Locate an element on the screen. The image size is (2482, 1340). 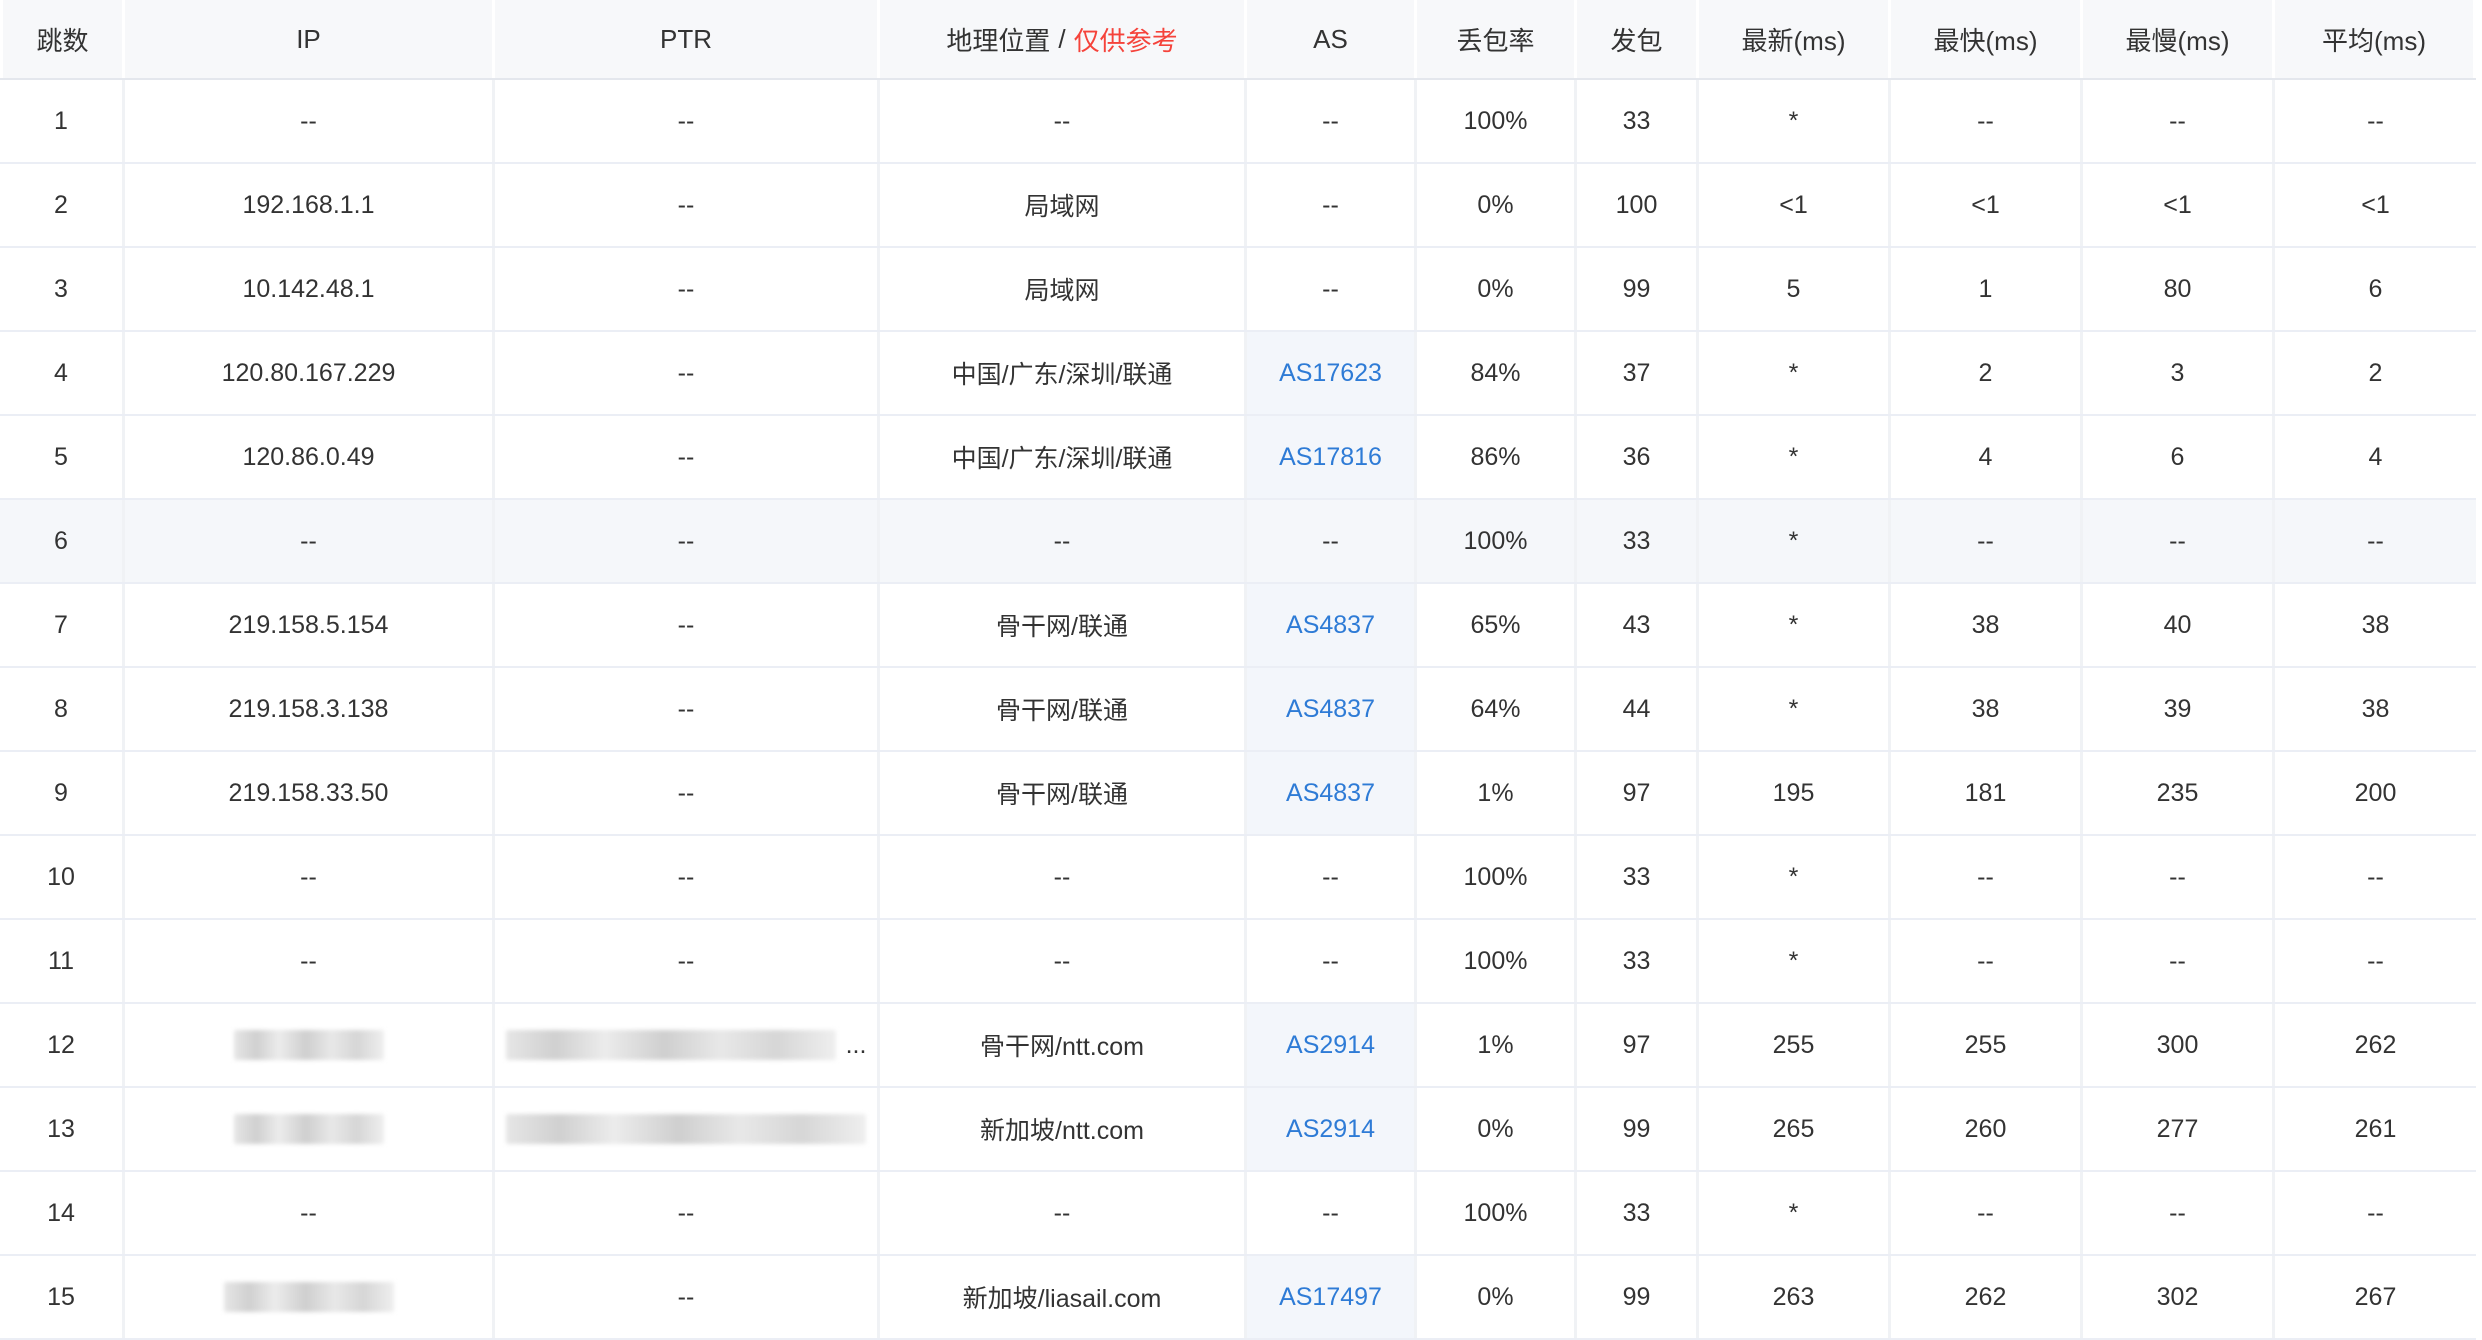
cell-avg: 262 is located at coordinates (2375, 1044).